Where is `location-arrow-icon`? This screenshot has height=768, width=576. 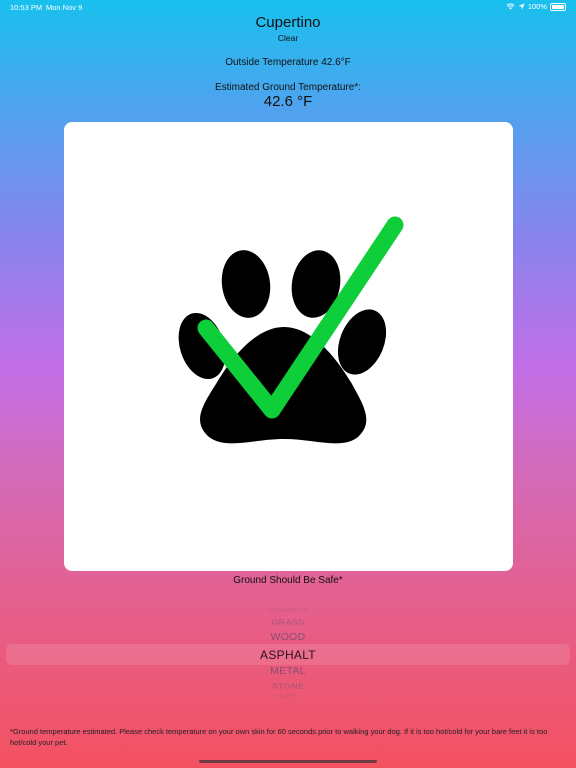 location-arrow-icon is located at coordinates (521, 6).